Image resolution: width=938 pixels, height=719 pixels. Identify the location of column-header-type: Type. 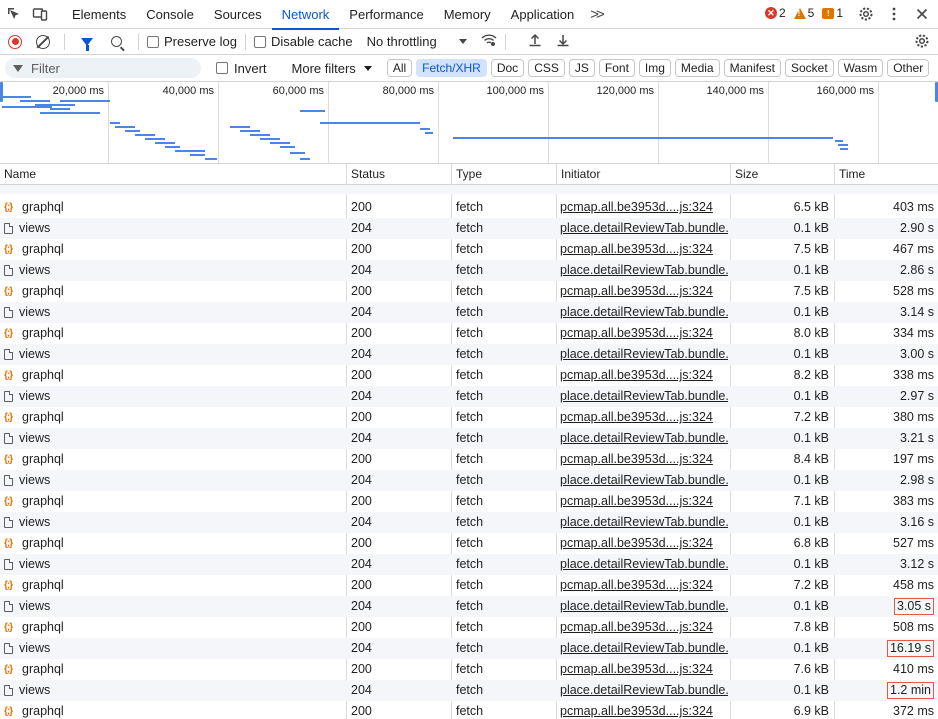
(467, 174).